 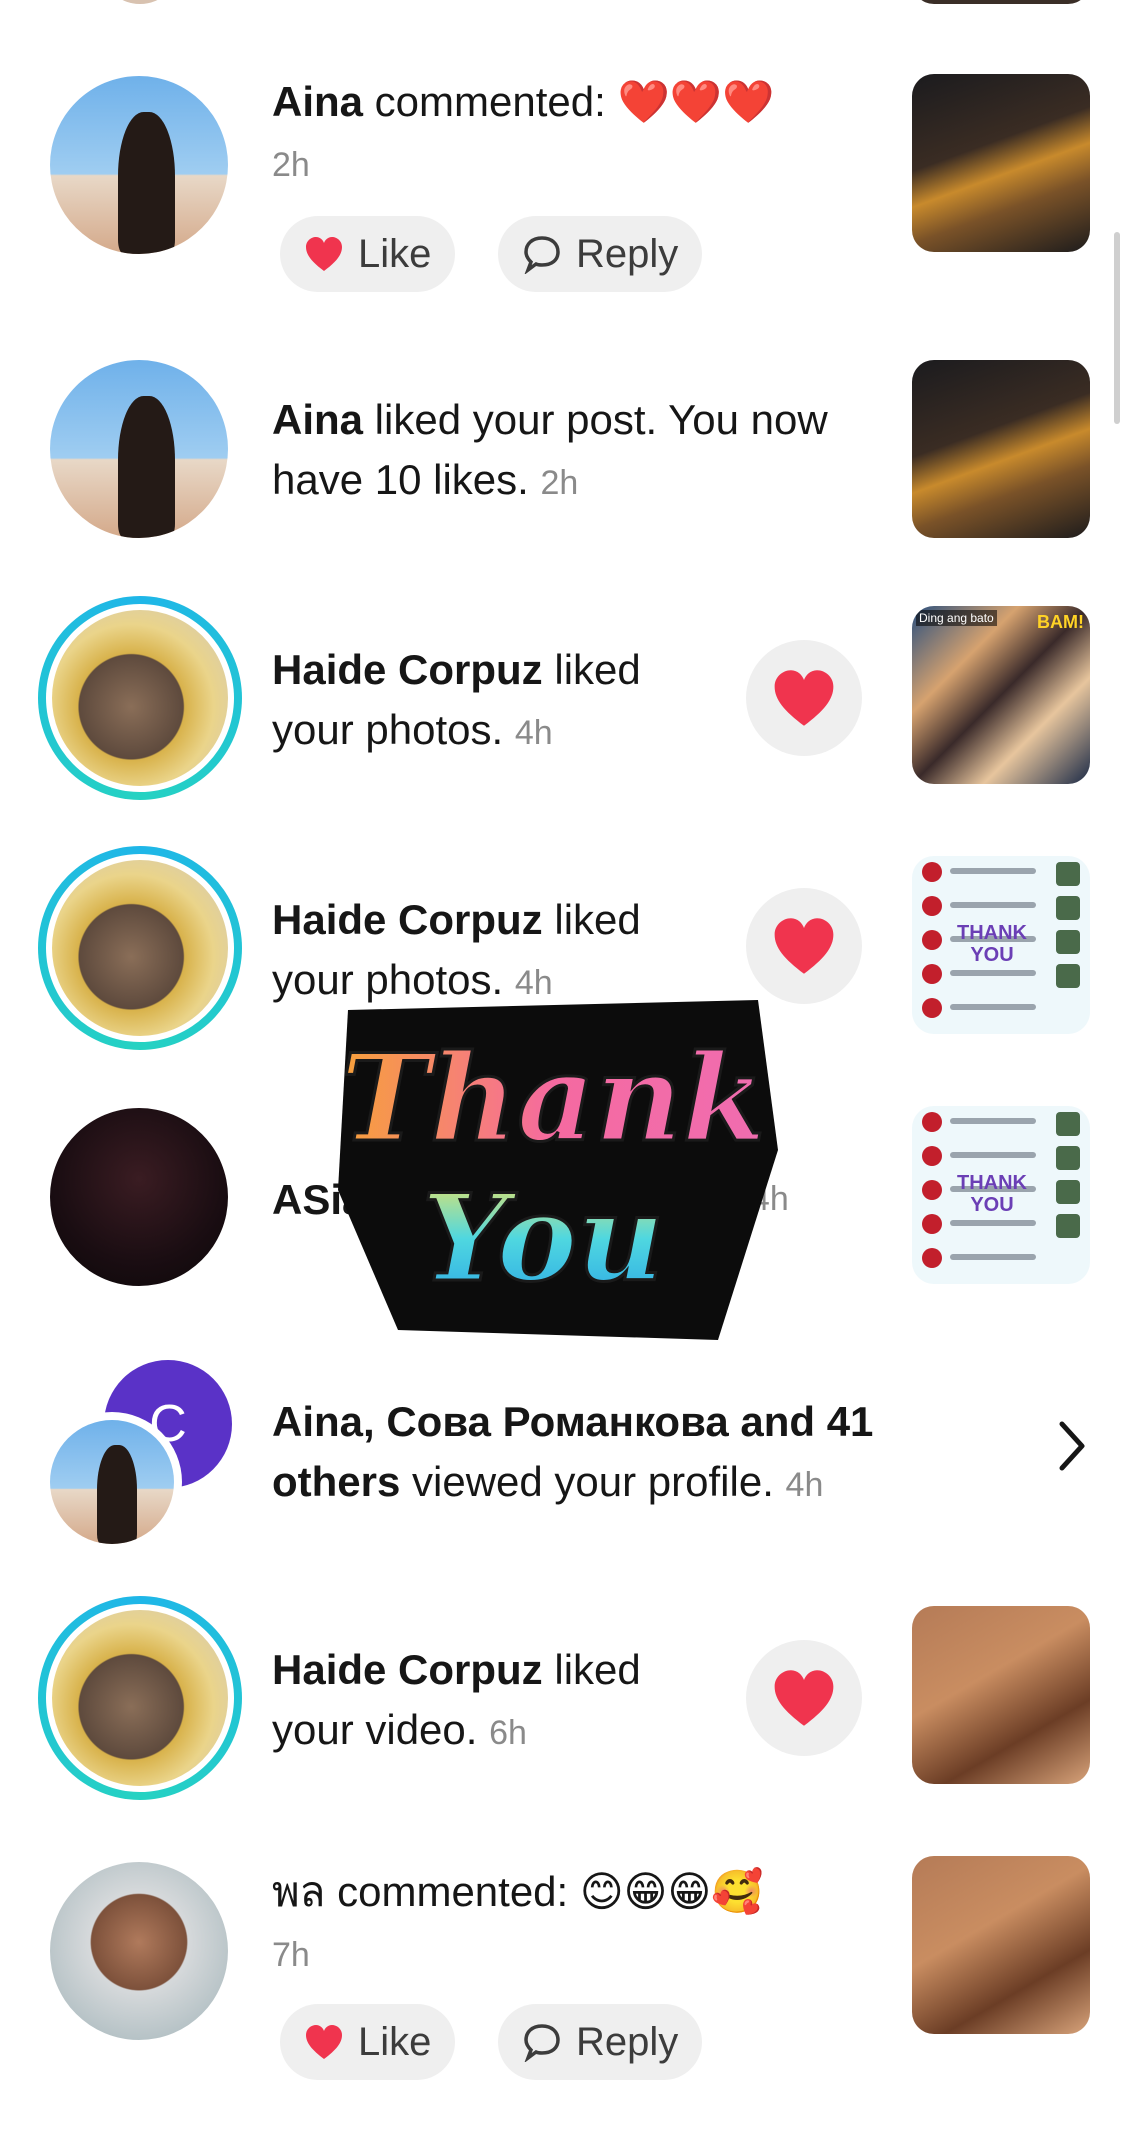 What do you see at coordinates (543, 1238) in the screenshot?
I see `sticker-line2: You` at bounding box center [543, 1238].